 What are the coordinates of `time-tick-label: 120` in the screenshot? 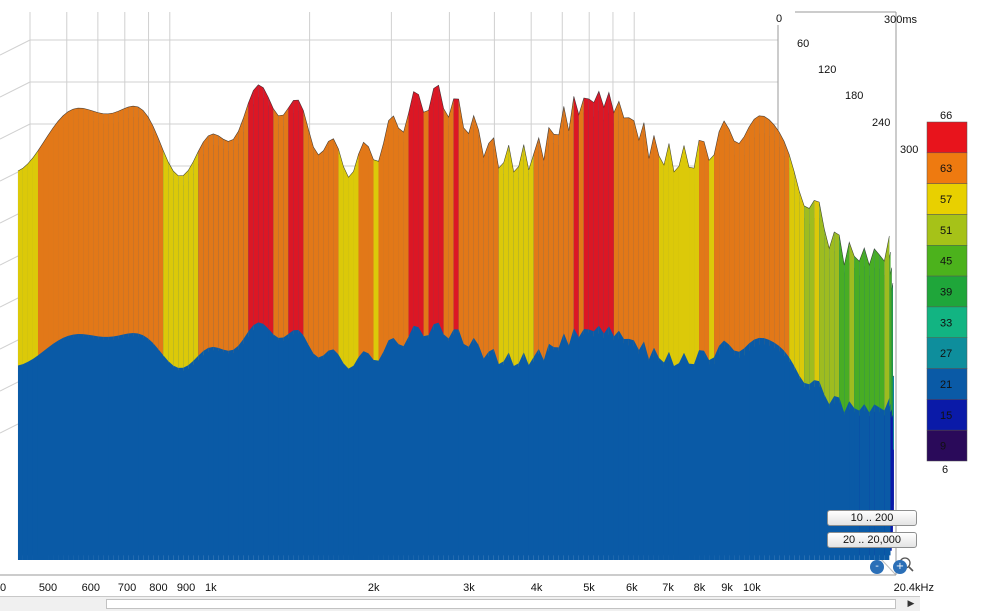 It's located at (827, 70).